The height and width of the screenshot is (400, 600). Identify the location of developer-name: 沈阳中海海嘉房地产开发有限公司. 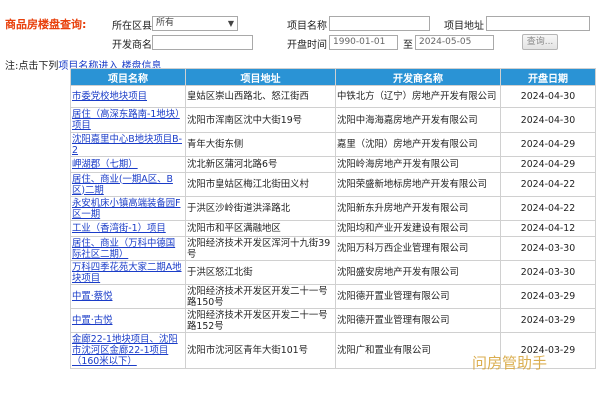
(418, 120).